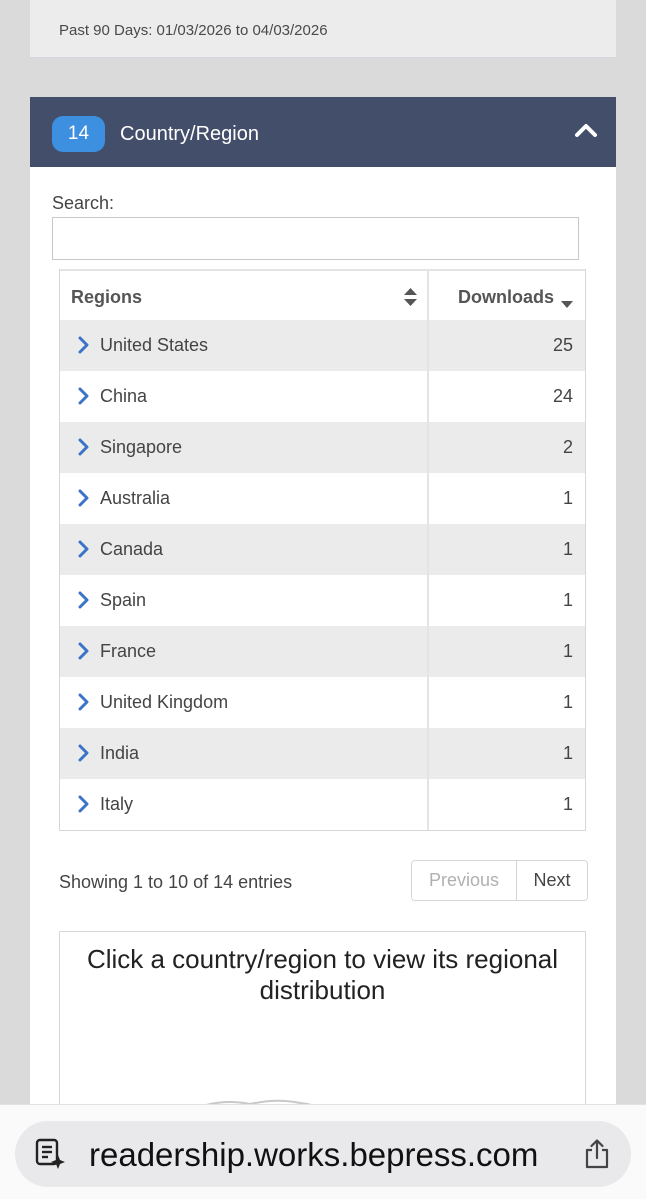 This screenshot has width=646, height=1199. I want to click on search-label: Search:, so click(83, 203).